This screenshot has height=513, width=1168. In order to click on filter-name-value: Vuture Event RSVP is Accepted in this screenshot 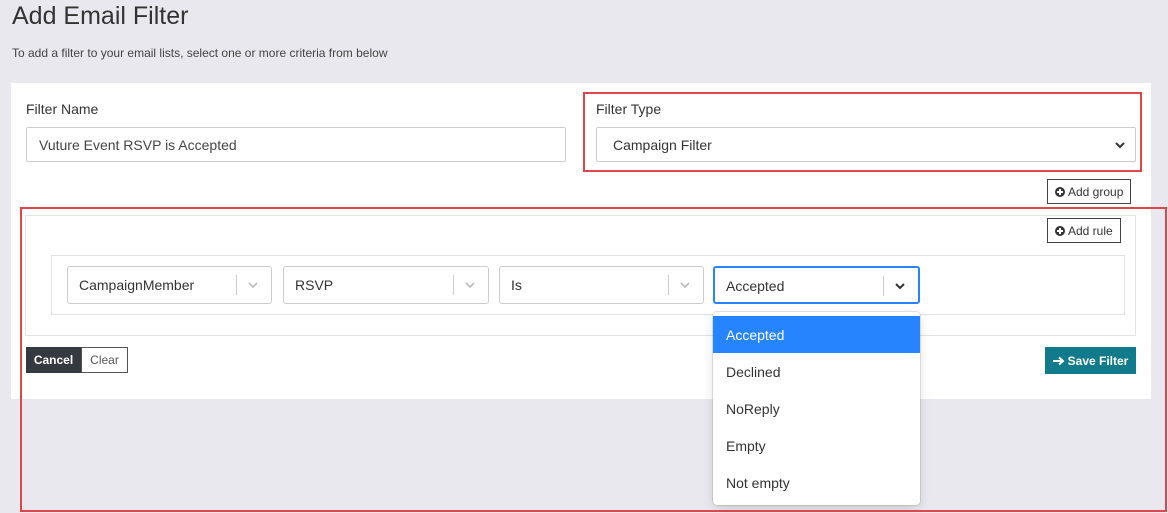, I will do `click(138, 144)`.